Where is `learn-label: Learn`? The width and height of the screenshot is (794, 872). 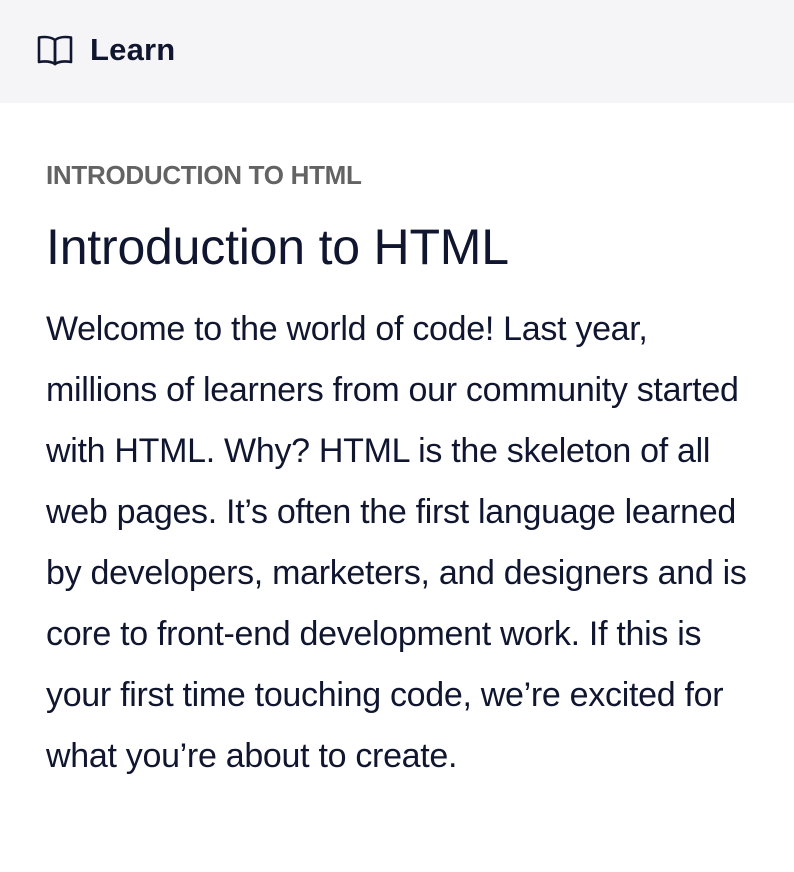
learn-label: Learn is located at coordinates (133, 49).